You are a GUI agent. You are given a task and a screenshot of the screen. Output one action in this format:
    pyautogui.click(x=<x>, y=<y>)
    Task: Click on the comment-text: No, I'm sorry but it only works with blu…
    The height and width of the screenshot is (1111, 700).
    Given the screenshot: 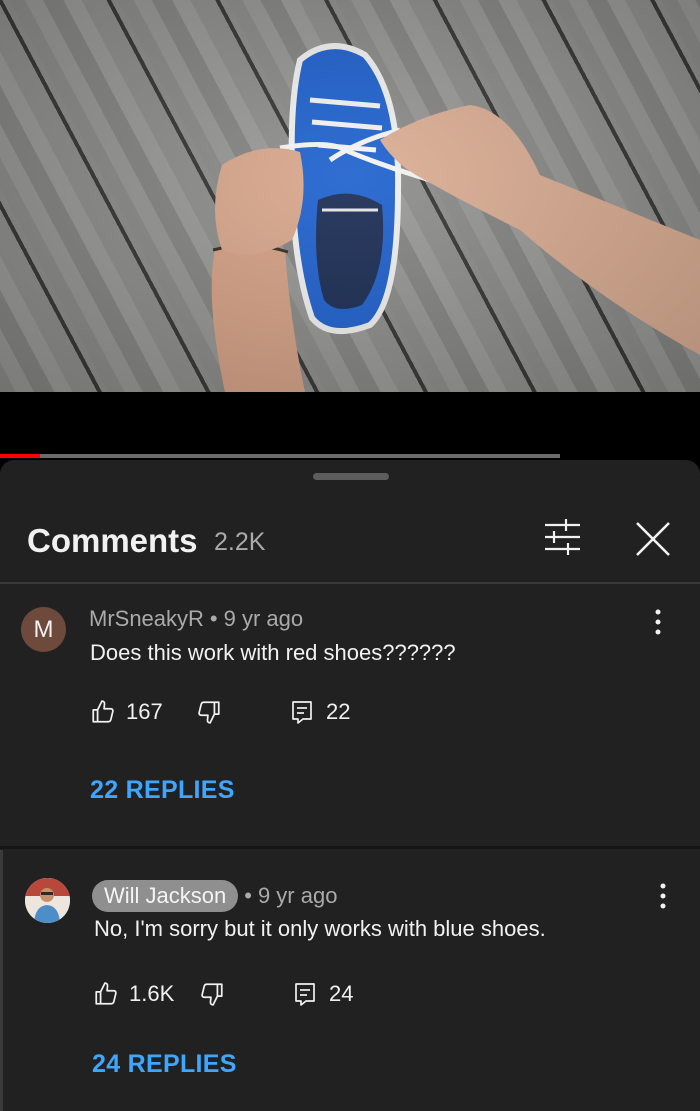 What is the action you would take?
    pyautogui.click(x=320, y=928)
    